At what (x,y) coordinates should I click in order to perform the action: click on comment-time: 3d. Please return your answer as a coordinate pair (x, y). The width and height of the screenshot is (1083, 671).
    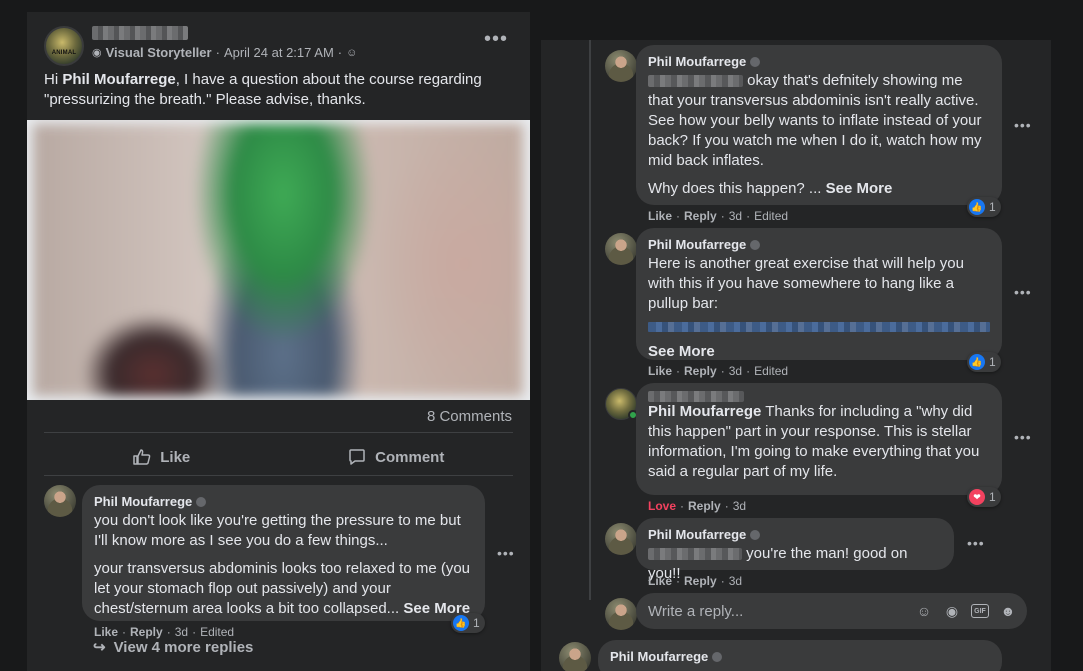
    Looking at the image, I should click on (181, 632).